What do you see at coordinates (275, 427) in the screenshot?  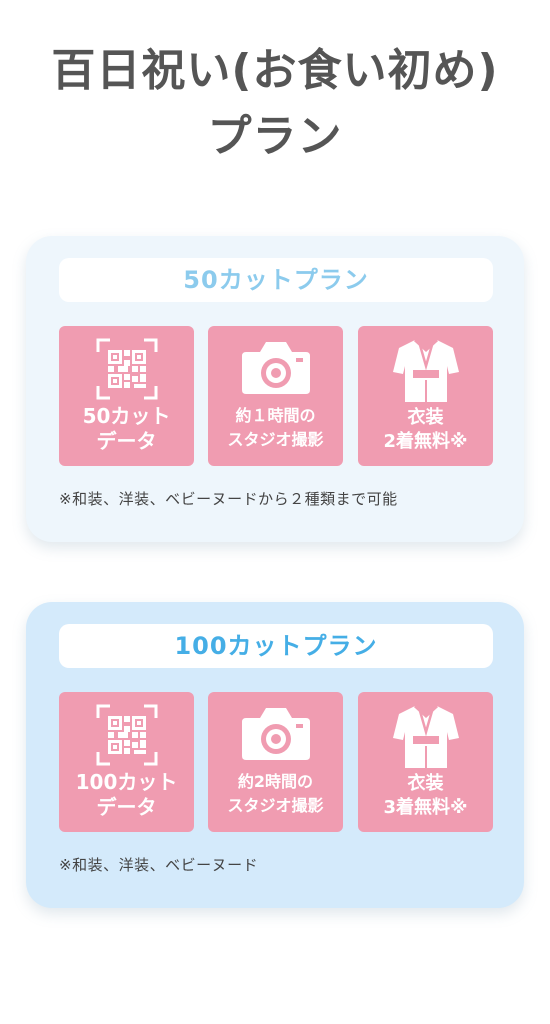 I see `feature-label: 約１時間の スタジオ撮影` at bounding box center [275, 427].